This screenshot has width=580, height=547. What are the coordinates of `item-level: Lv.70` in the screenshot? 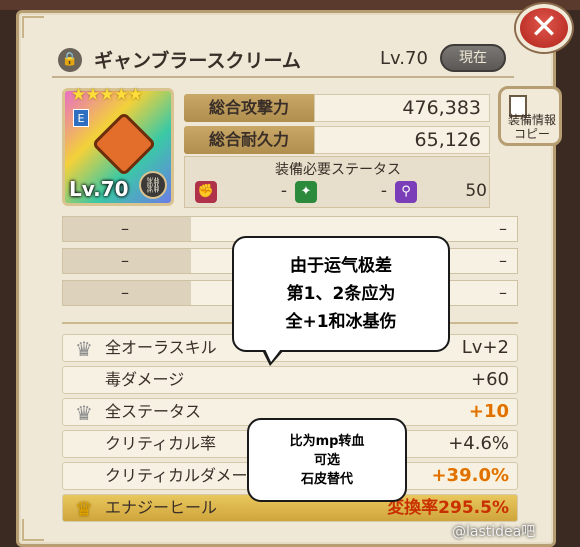 It's located at (404, 58).